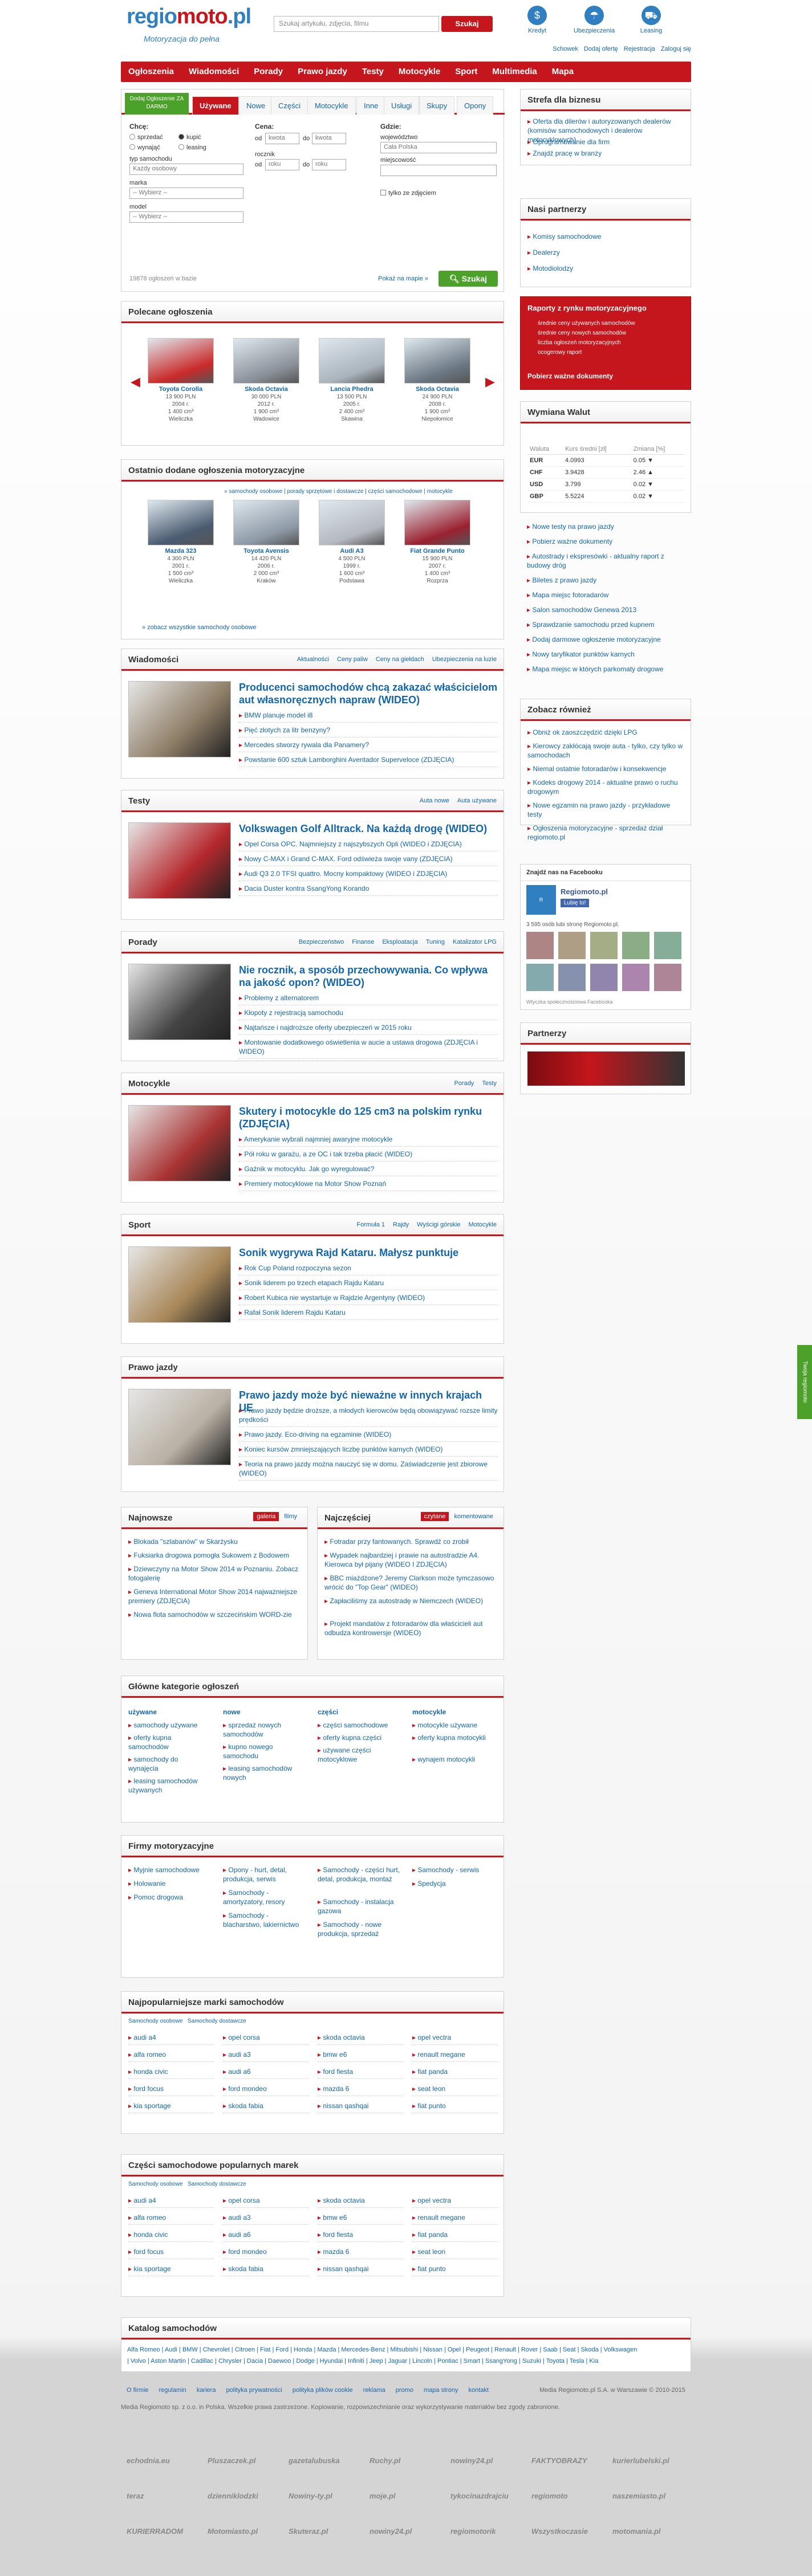 This screenshot has width=812, height=2576. What do you see at coordinates (266, 2236) in the screenshot?
I see `czesci-link: audi a6` at bounding box center [266, 2236].